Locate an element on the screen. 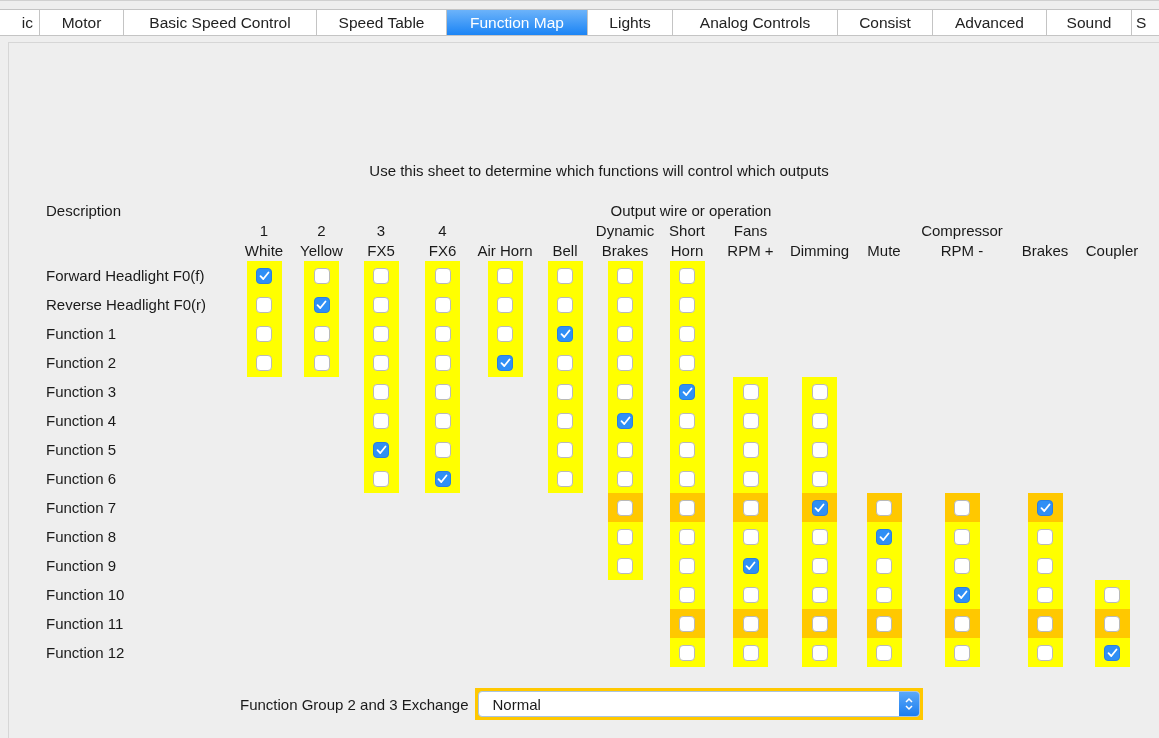 The image size is (1159, 738). tab: Consist is located at coordinates (885, 22).